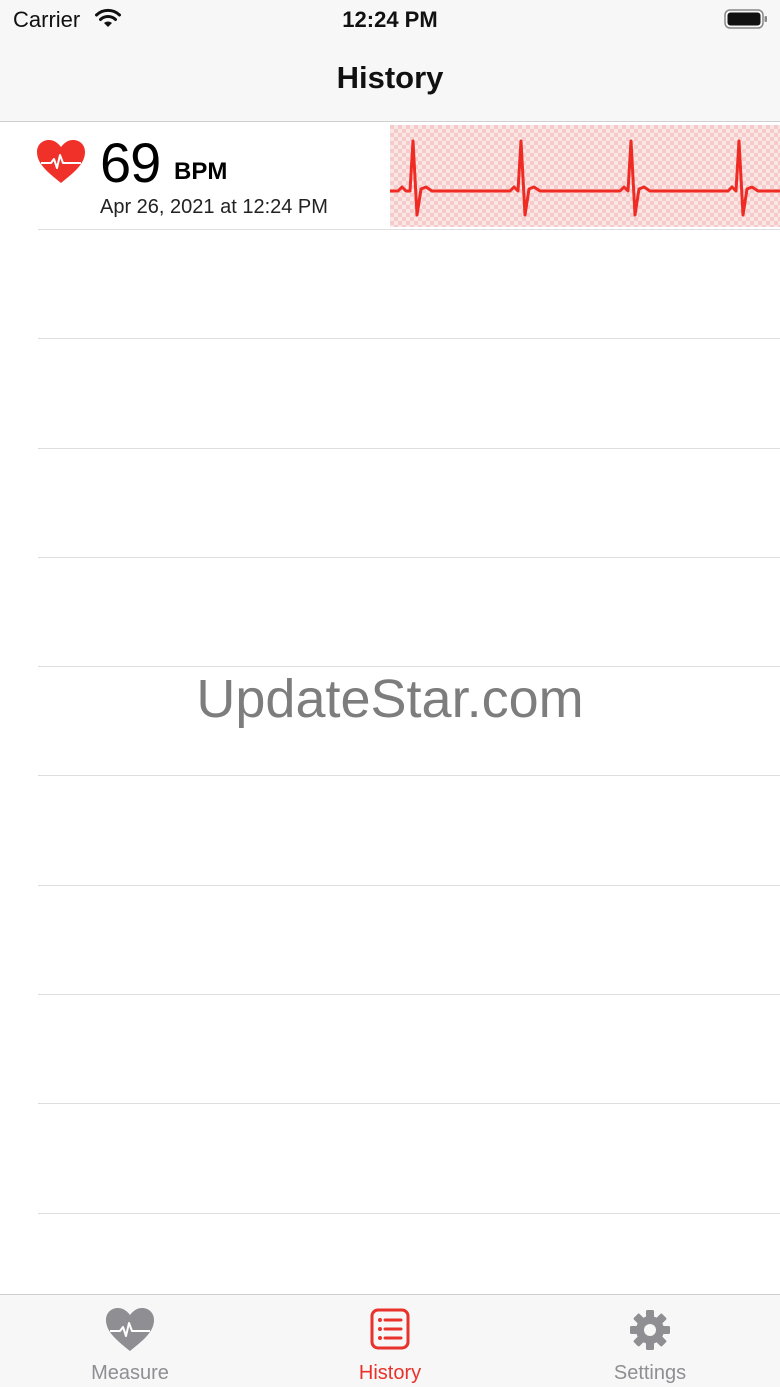 The height and width of the screenshot is (1387, 780). I want to click on status-time: 12:24 PM, so click(390, 19).